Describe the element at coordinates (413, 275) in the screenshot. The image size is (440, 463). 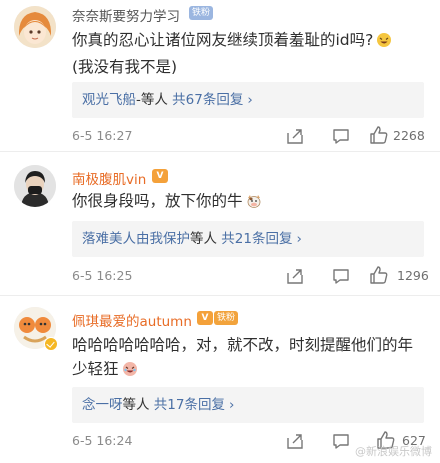
I see `like-count: 1296` at that location.